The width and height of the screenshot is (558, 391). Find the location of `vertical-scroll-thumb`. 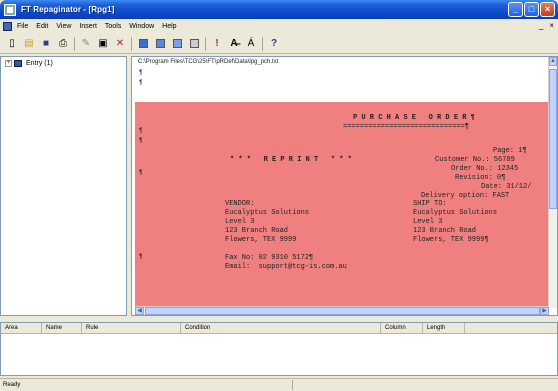

vertical-scroll-thumb is located at coordinates (553, 139).